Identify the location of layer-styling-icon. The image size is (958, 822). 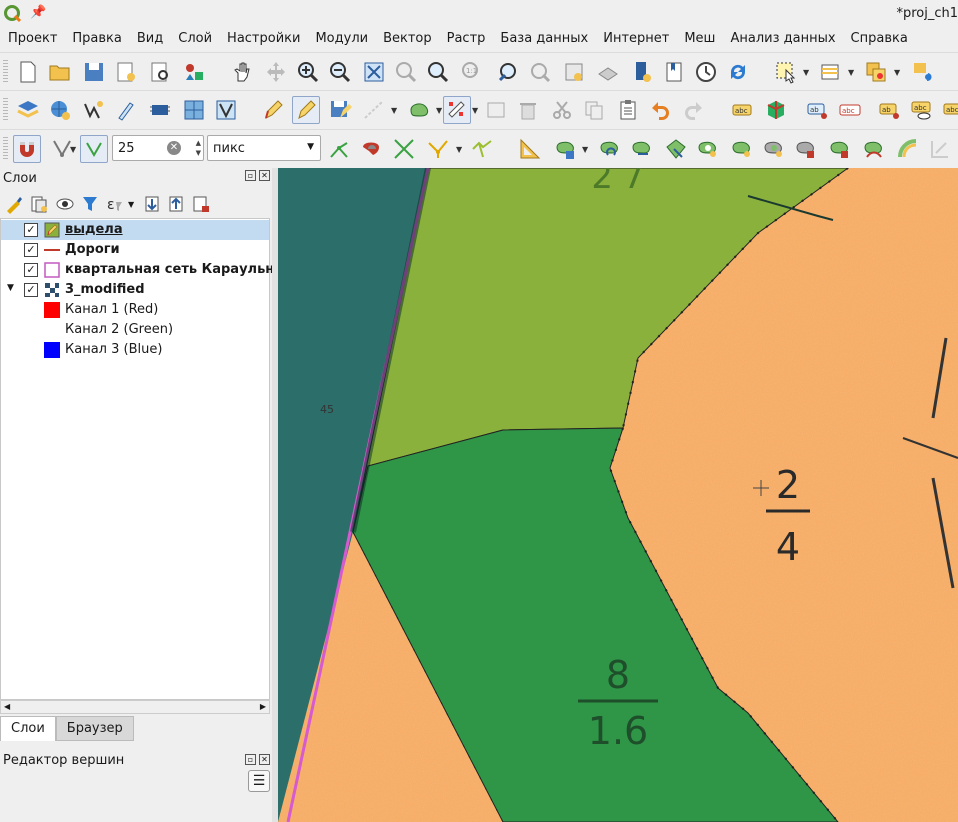
(14, 204).